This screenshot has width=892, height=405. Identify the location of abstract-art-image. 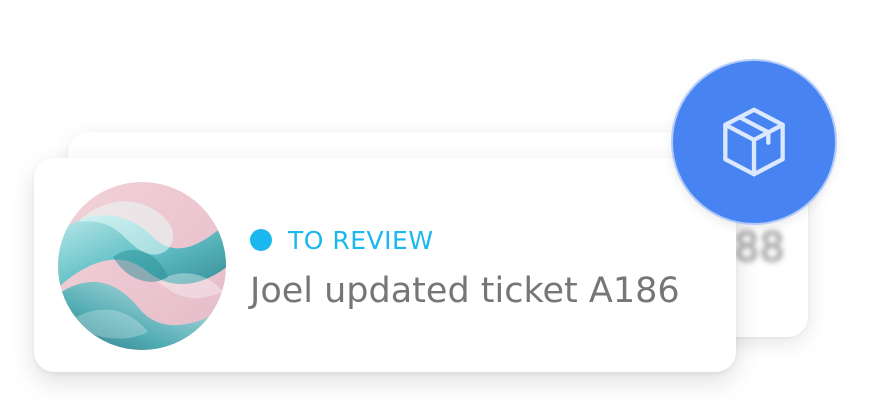
(142, 266).